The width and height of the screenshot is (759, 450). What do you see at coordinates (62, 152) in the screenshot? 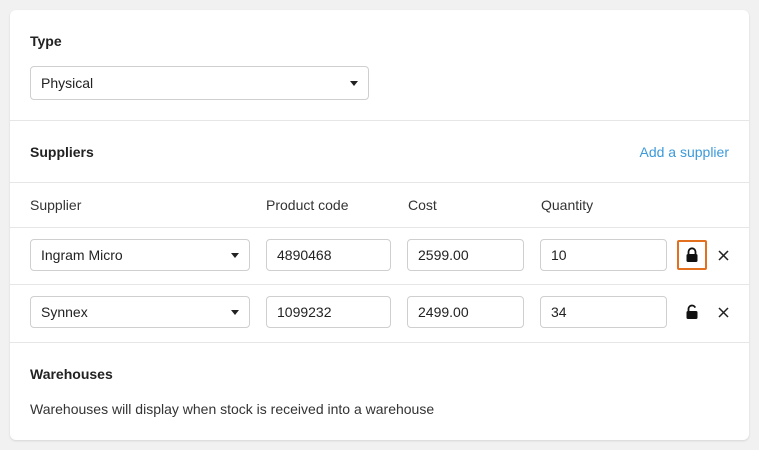
I see `suppliers-section-title: Suppliers` at bounding box center [62, 152].